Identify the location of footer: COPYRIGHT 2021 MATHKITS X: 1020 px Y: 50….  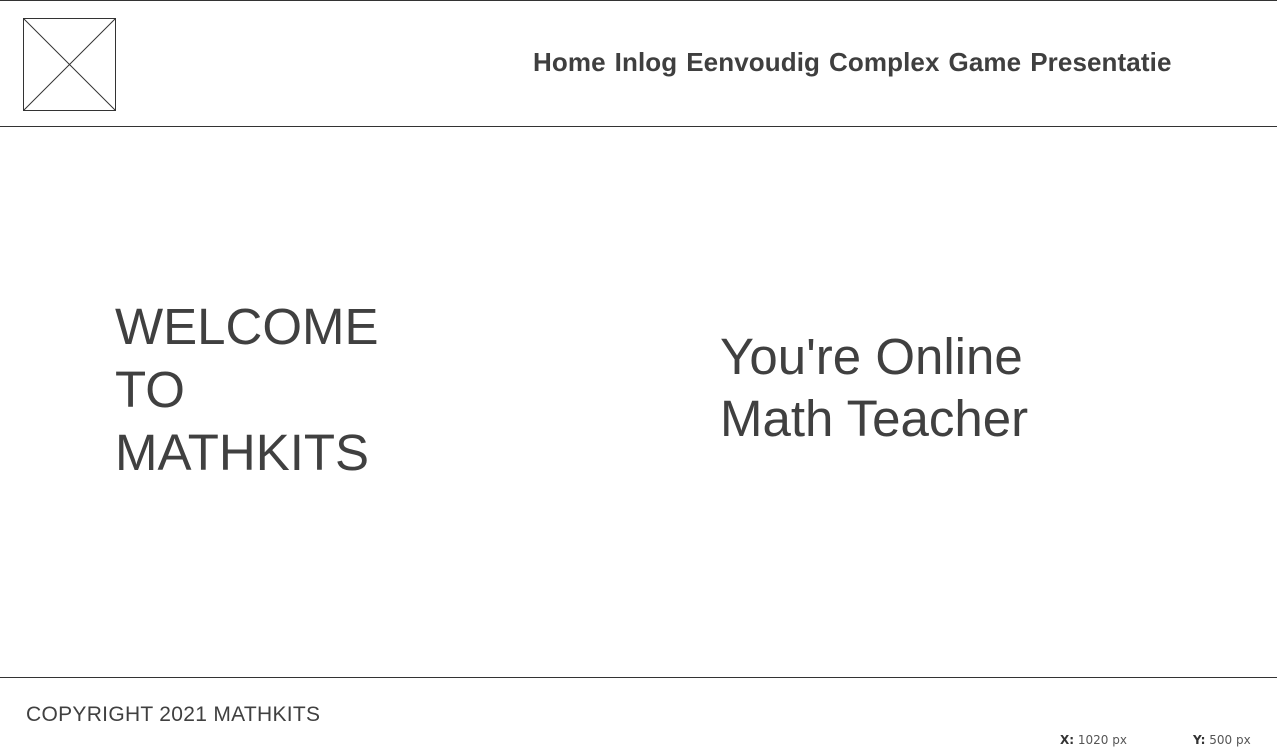
(638, 712).